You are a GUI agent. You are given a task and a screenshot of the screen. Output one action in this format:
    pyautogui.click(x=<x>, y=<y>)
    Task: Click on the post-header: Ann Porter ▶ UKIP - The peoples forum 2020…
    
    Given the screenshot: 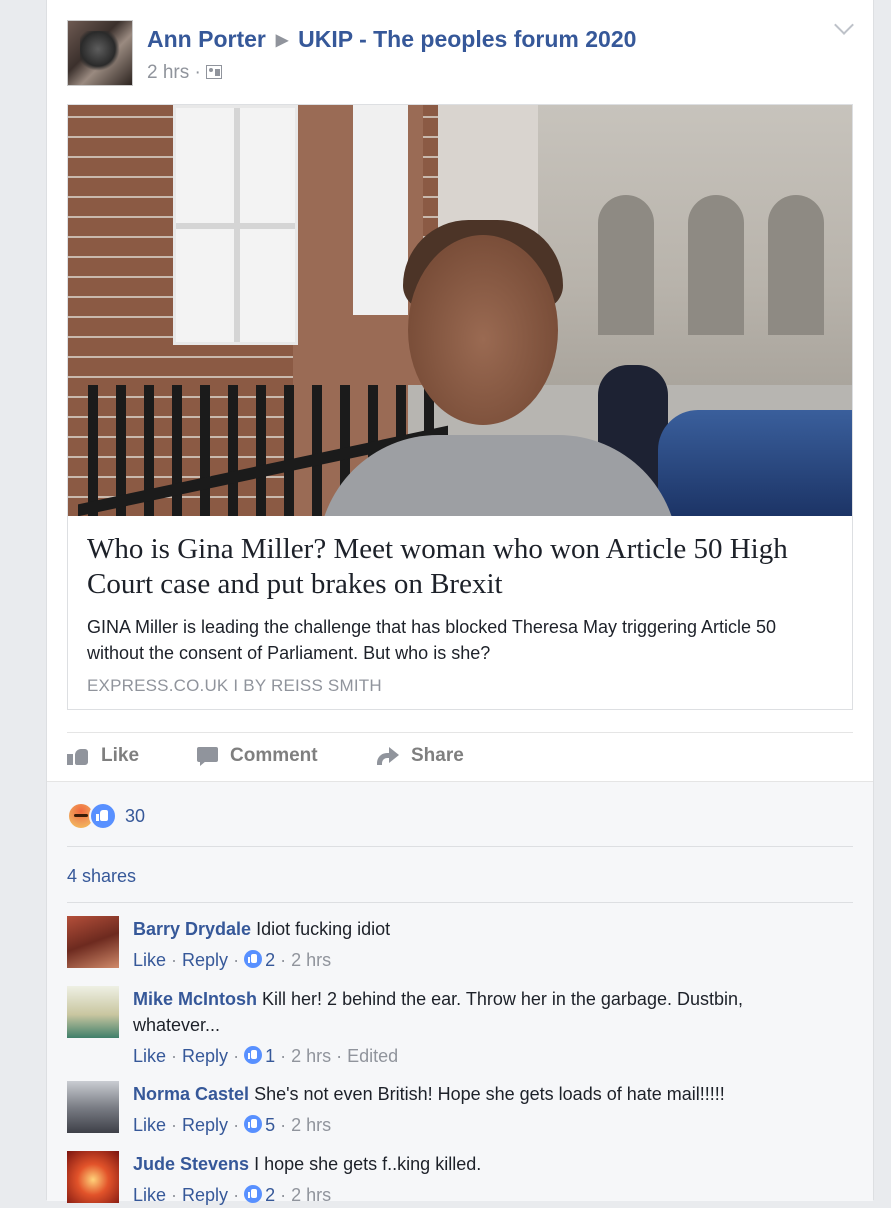 What is the action you would take?
    pyautogui.click(x=460, y=51)
    